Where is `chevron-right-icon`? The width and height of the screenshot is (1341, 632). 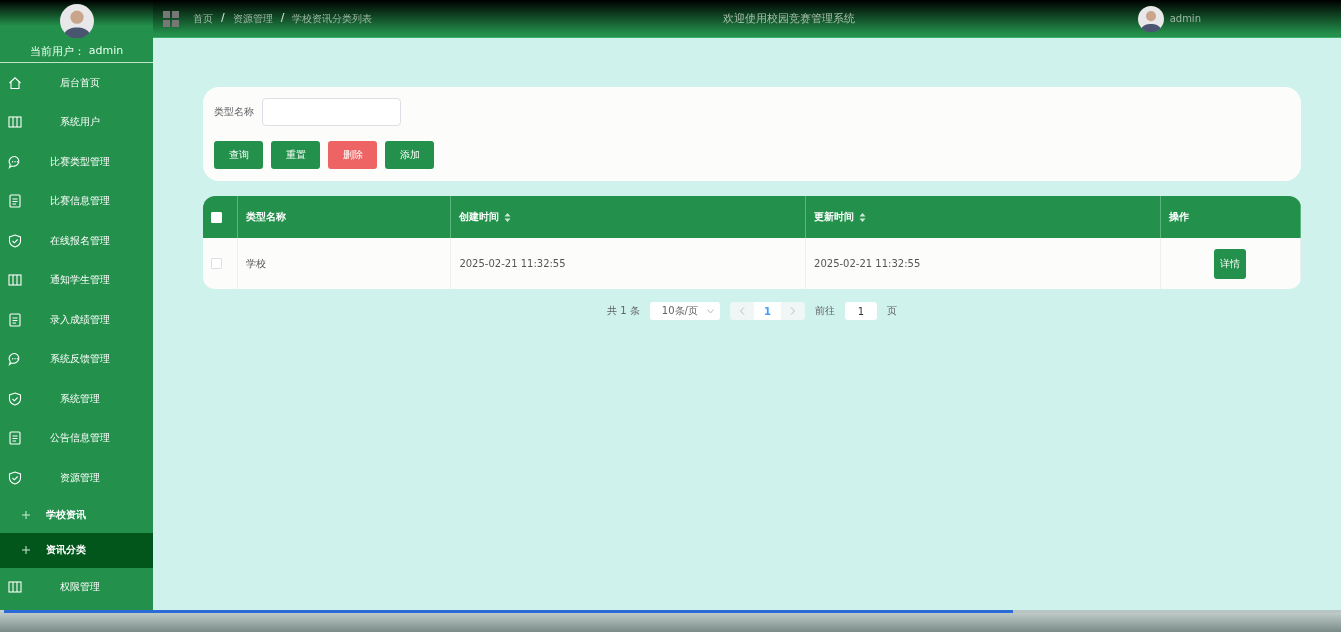
chevron-right-icon is located at coordinates (792, 311).